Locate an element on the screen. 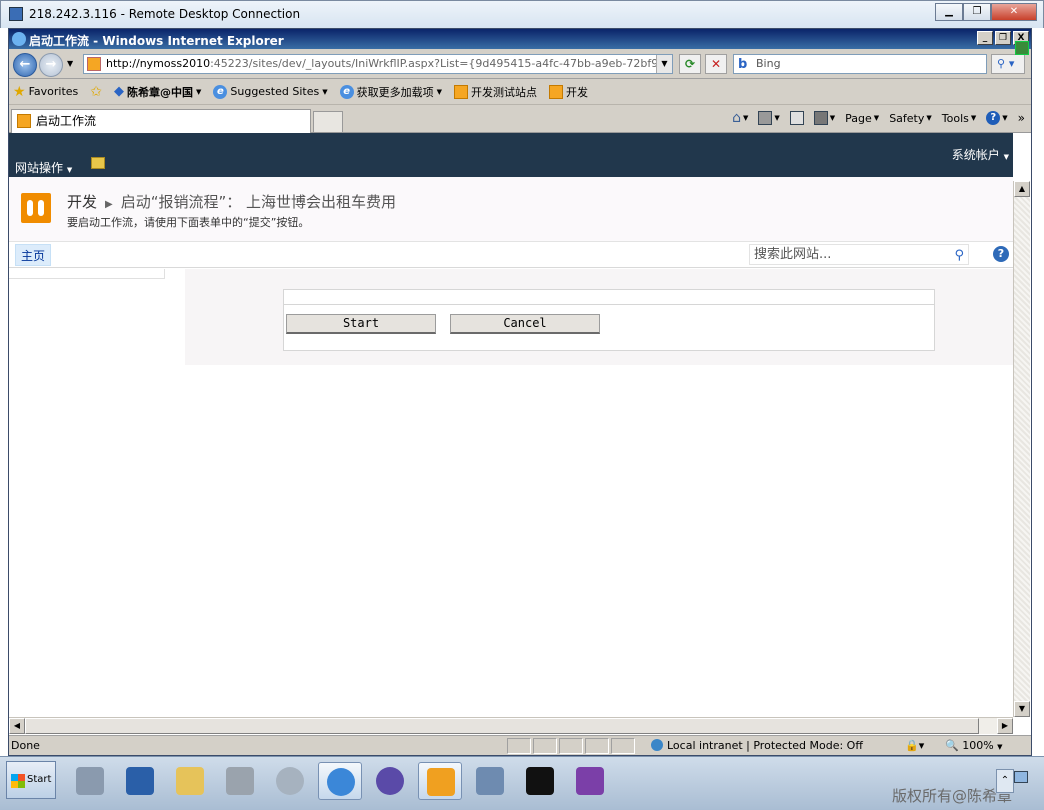  bing-search-placeholder: Bing is located at coordinates (768, 63).